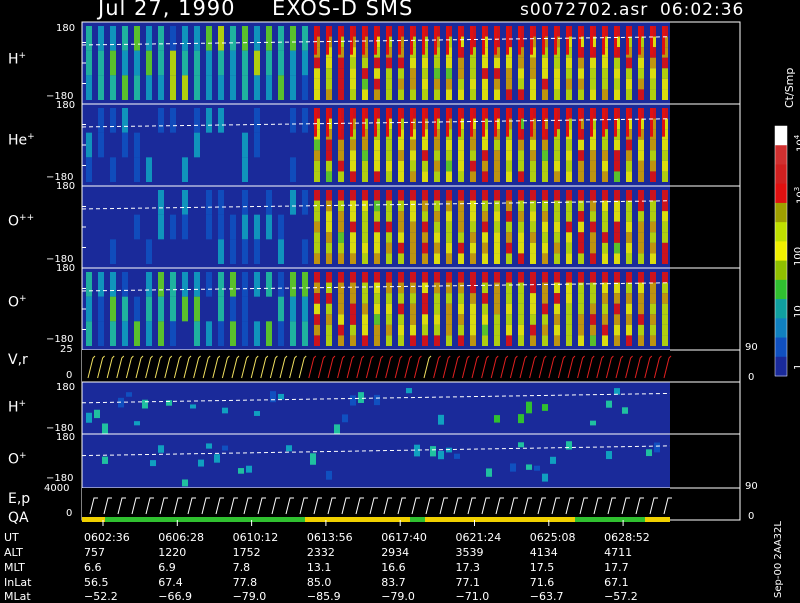 The height and width of the screenshot is (603, 800). I want to click on colorbar-swatch, so click(781, 309).